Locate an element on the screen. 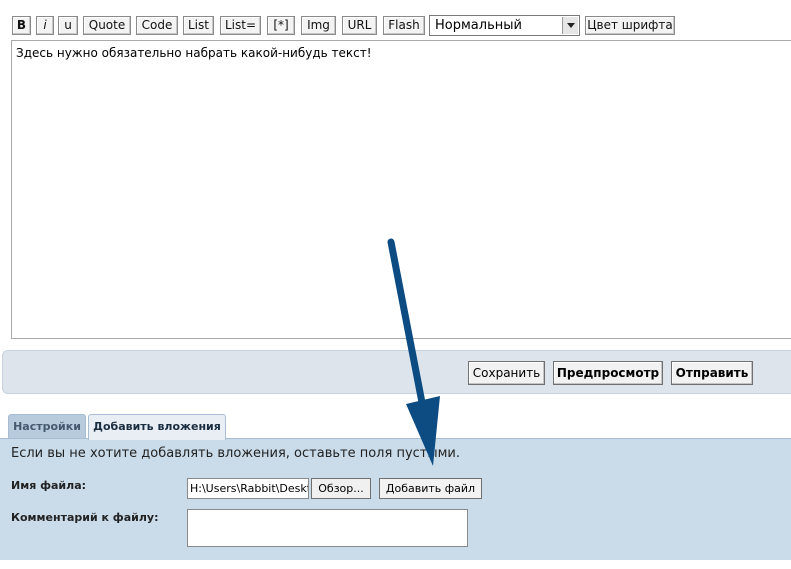 This screenshot has height=569, width=791. italic-button: i is located at coordinates (45, 25).